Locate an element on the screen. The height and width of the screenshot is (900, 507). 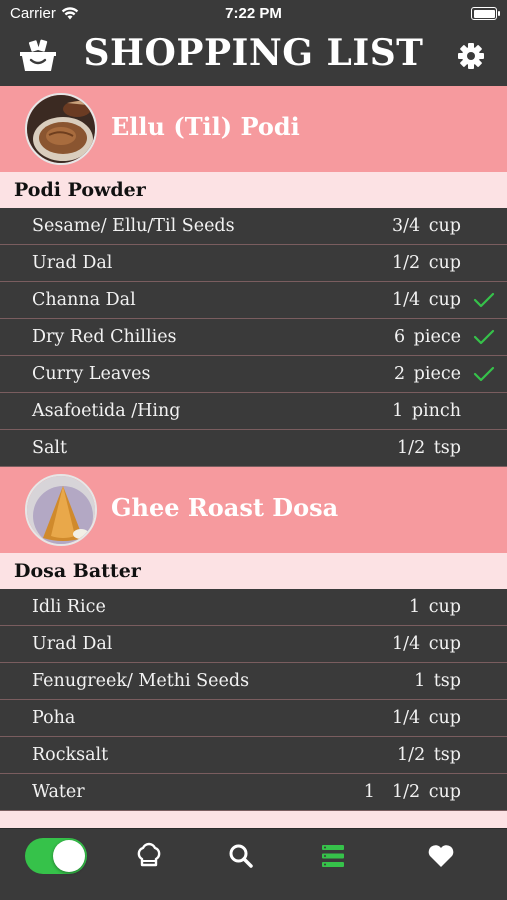
ingredient-row: Sesame/ Ellu/Til Seeds 3/4 cup is located at coordinates (253, 226).